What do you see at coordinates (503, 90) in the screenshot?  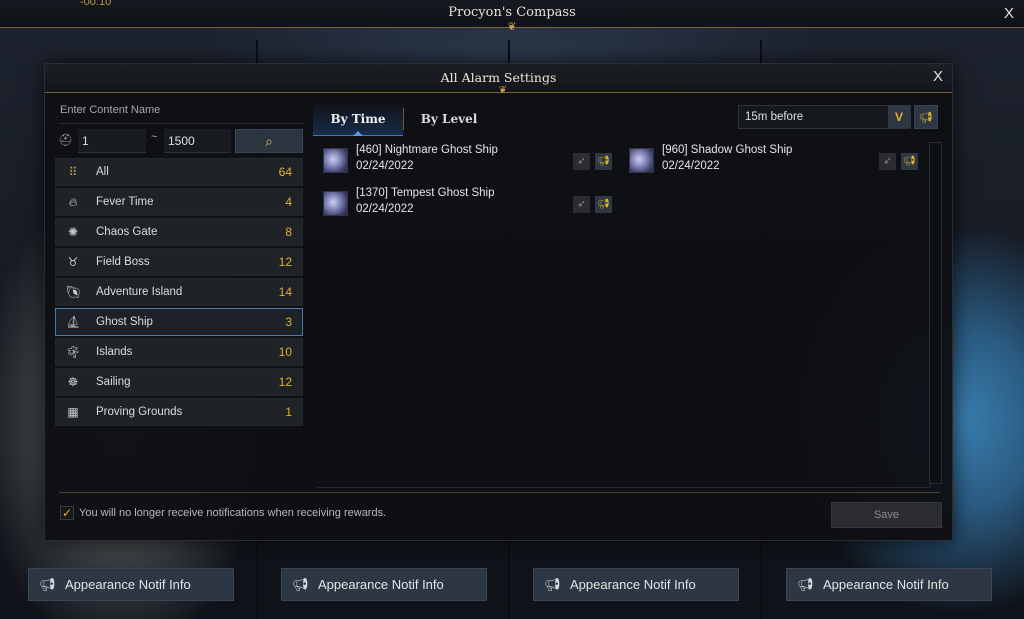 I see `ornament-icon: ❦` at bounding box center [503, 90].